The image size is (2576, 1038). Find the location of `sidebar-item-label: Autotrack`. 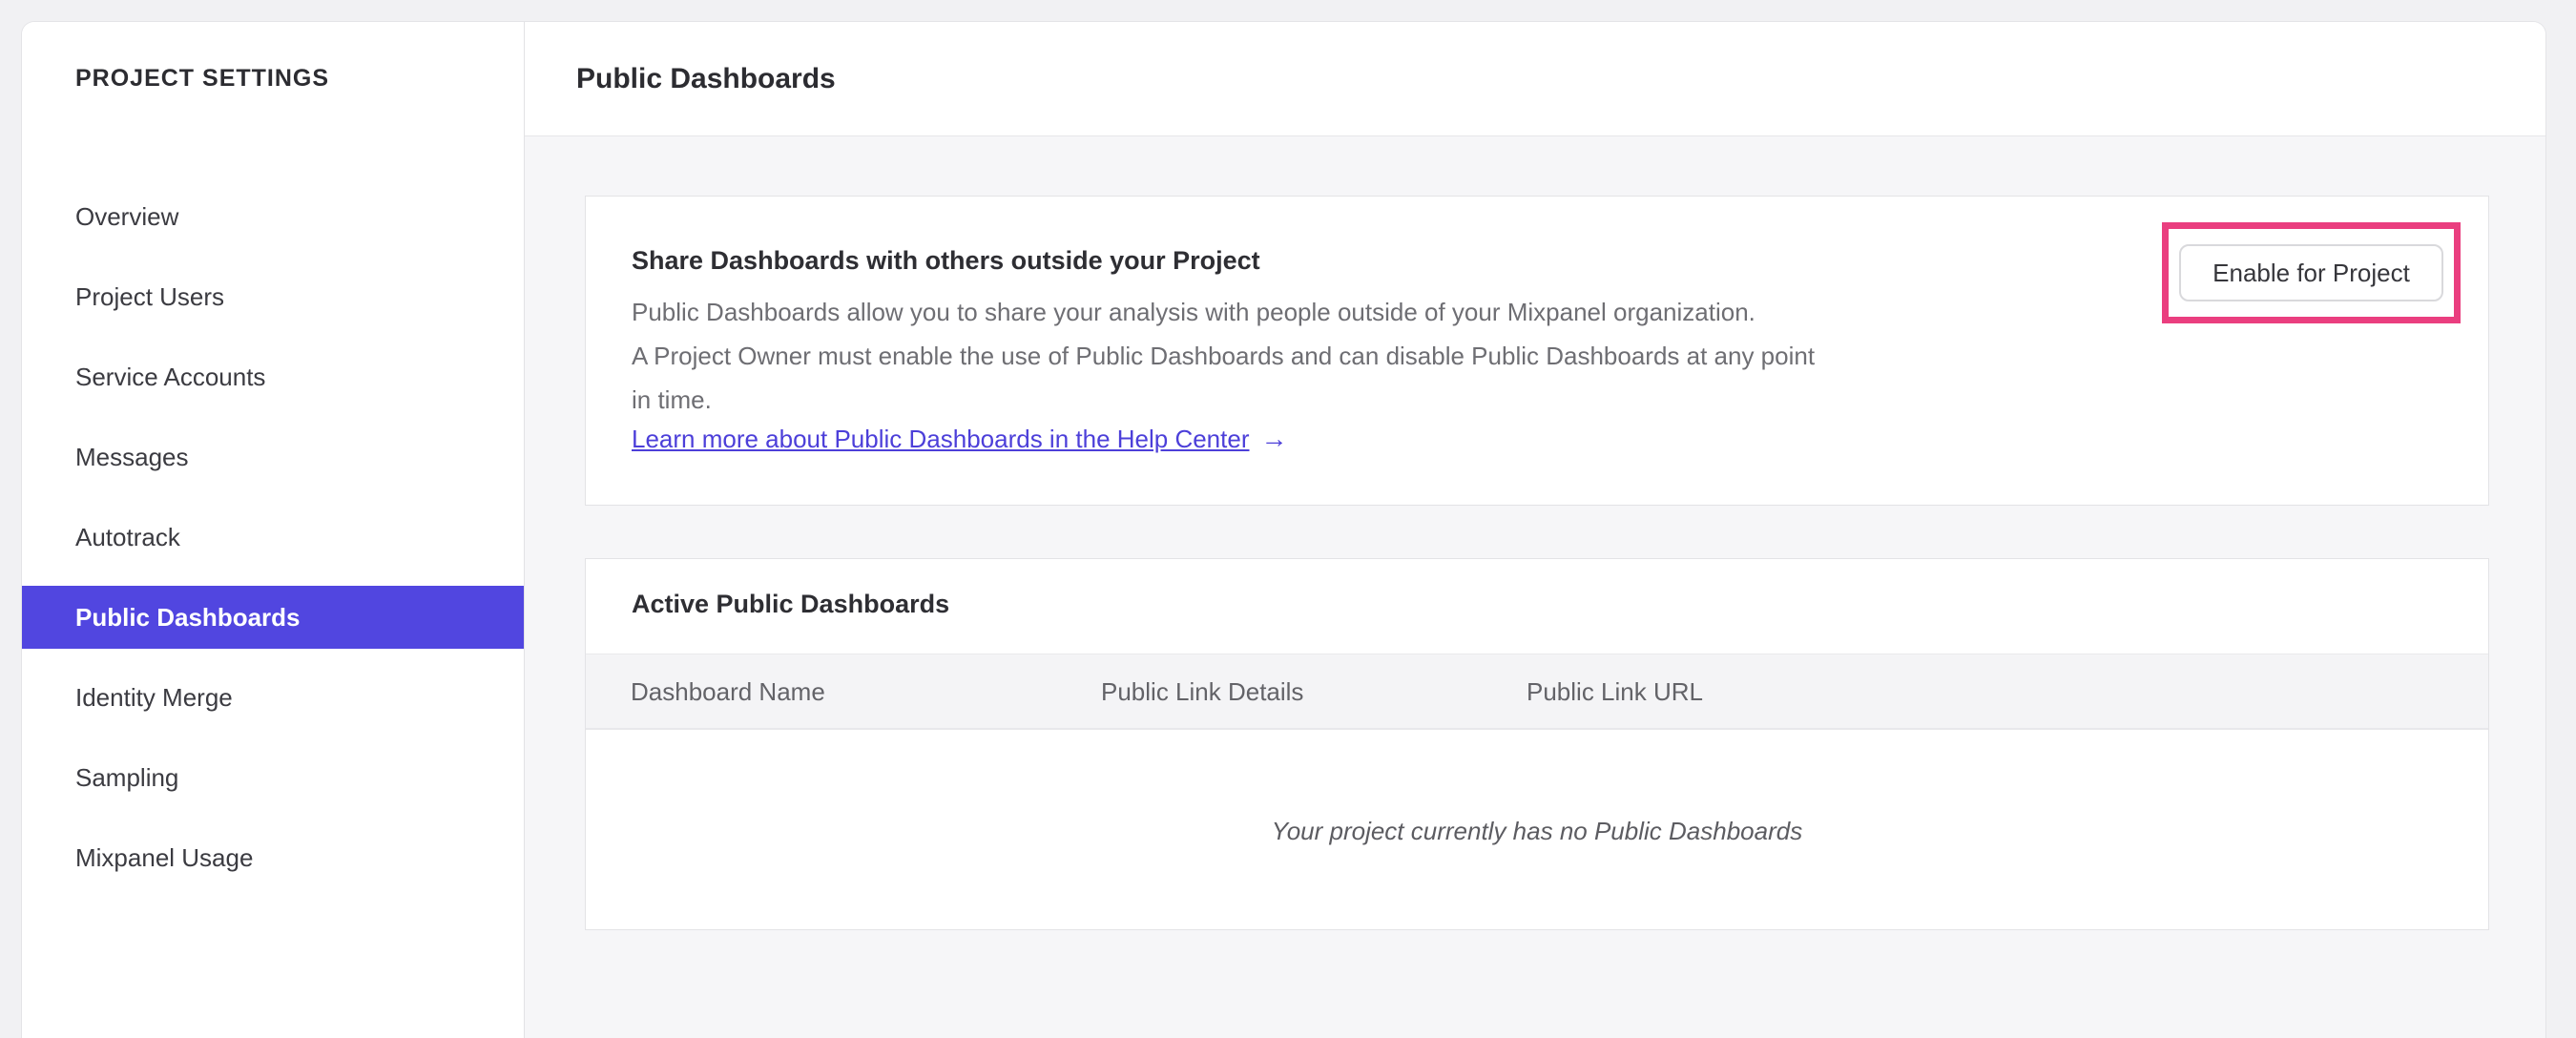

sidebar-item-label: Autotrack is located at coordinates (127, 536).